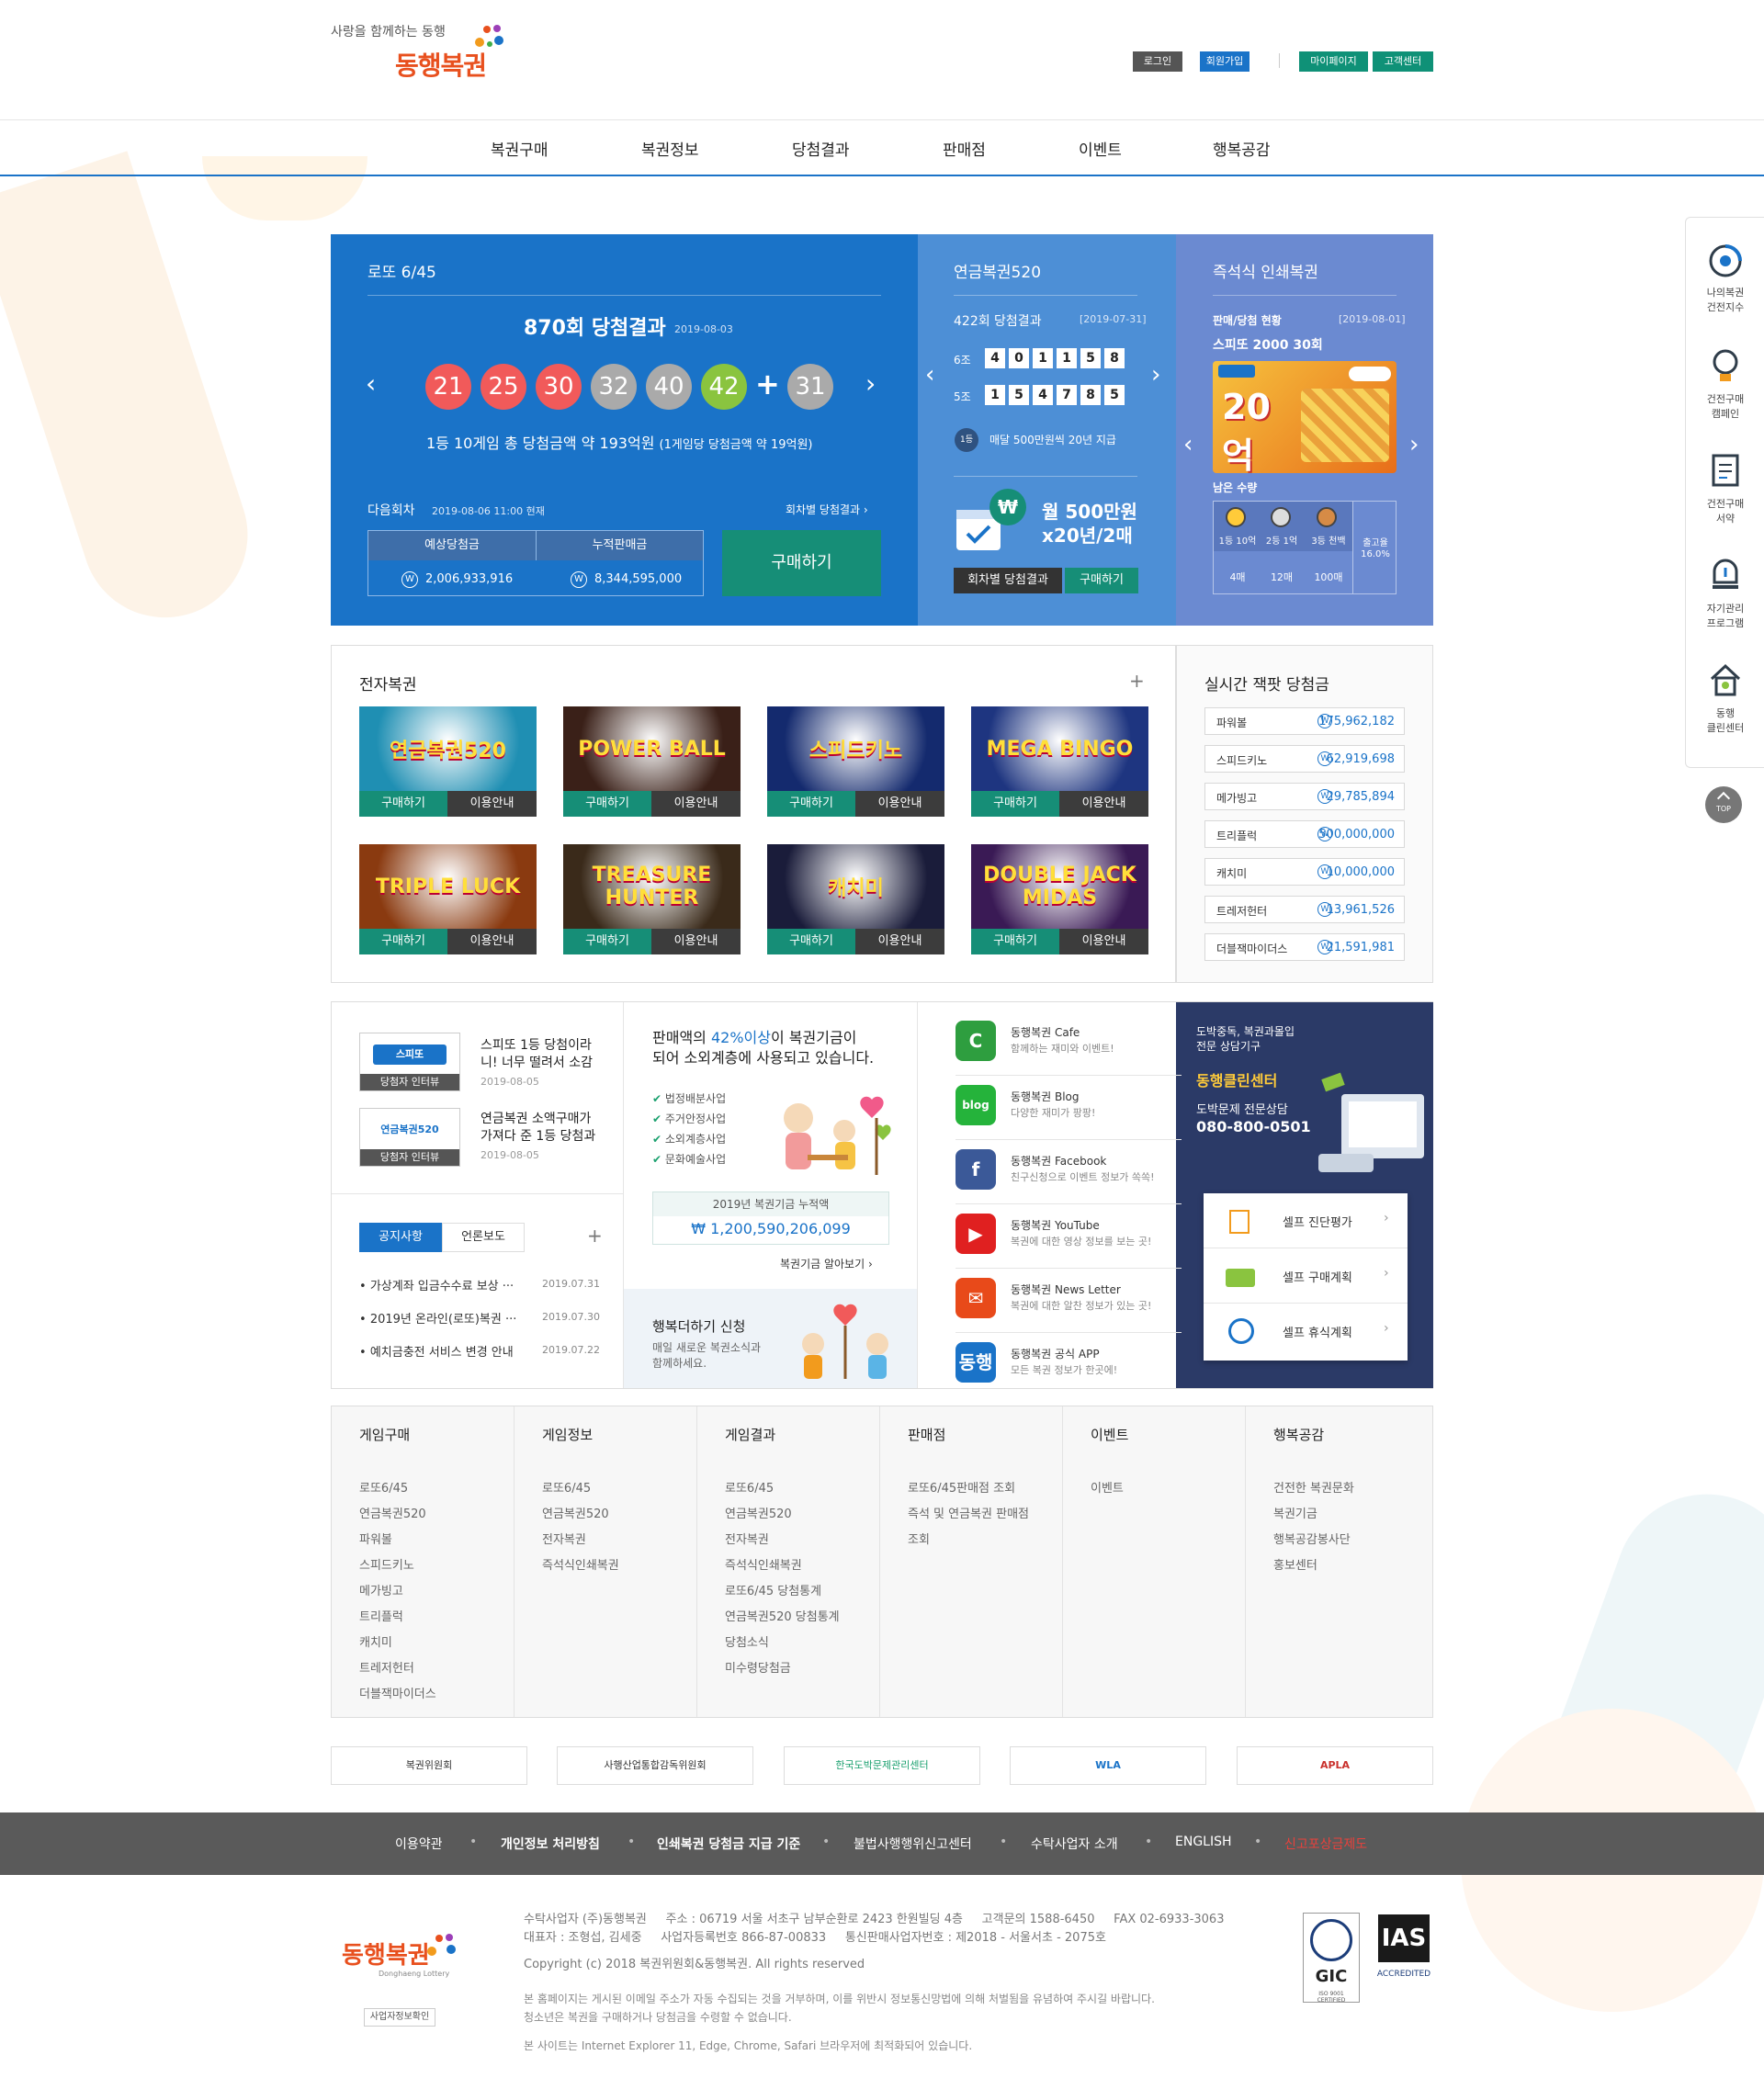  What do you see at coordinates (1188, 444) in the screenshot?
I see `instant-prev-arrow-icon: ‹` at bounding box center [1188, 444].